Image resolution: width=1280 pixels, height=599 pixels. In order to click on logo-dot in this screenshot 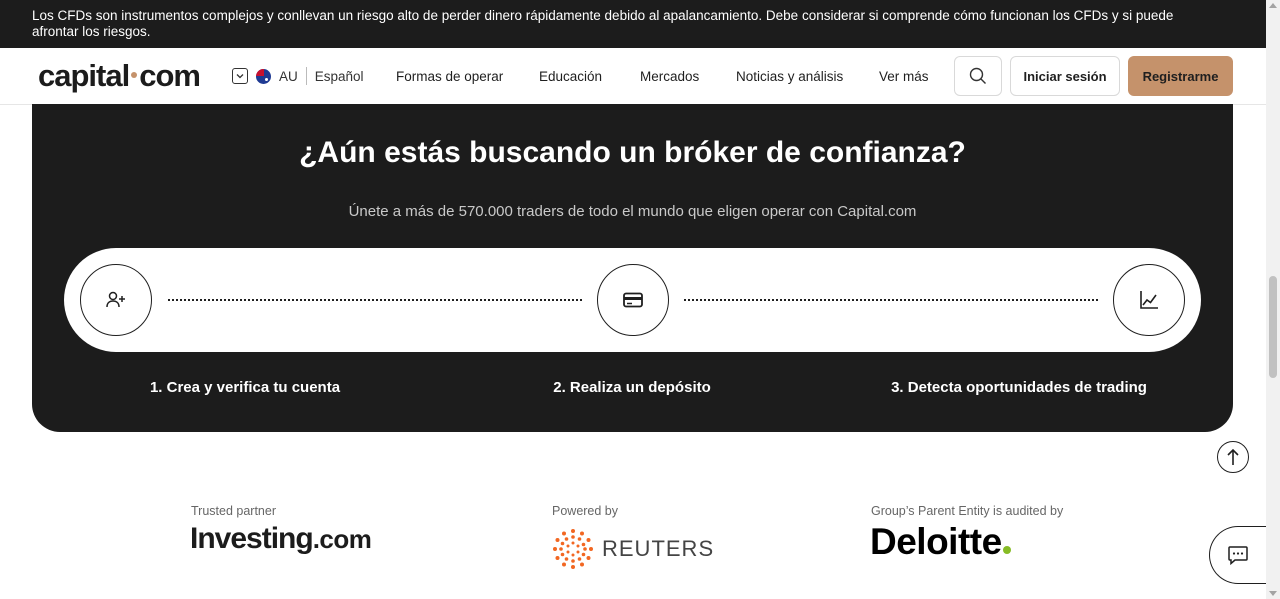, I will do `click(134, 74)`.